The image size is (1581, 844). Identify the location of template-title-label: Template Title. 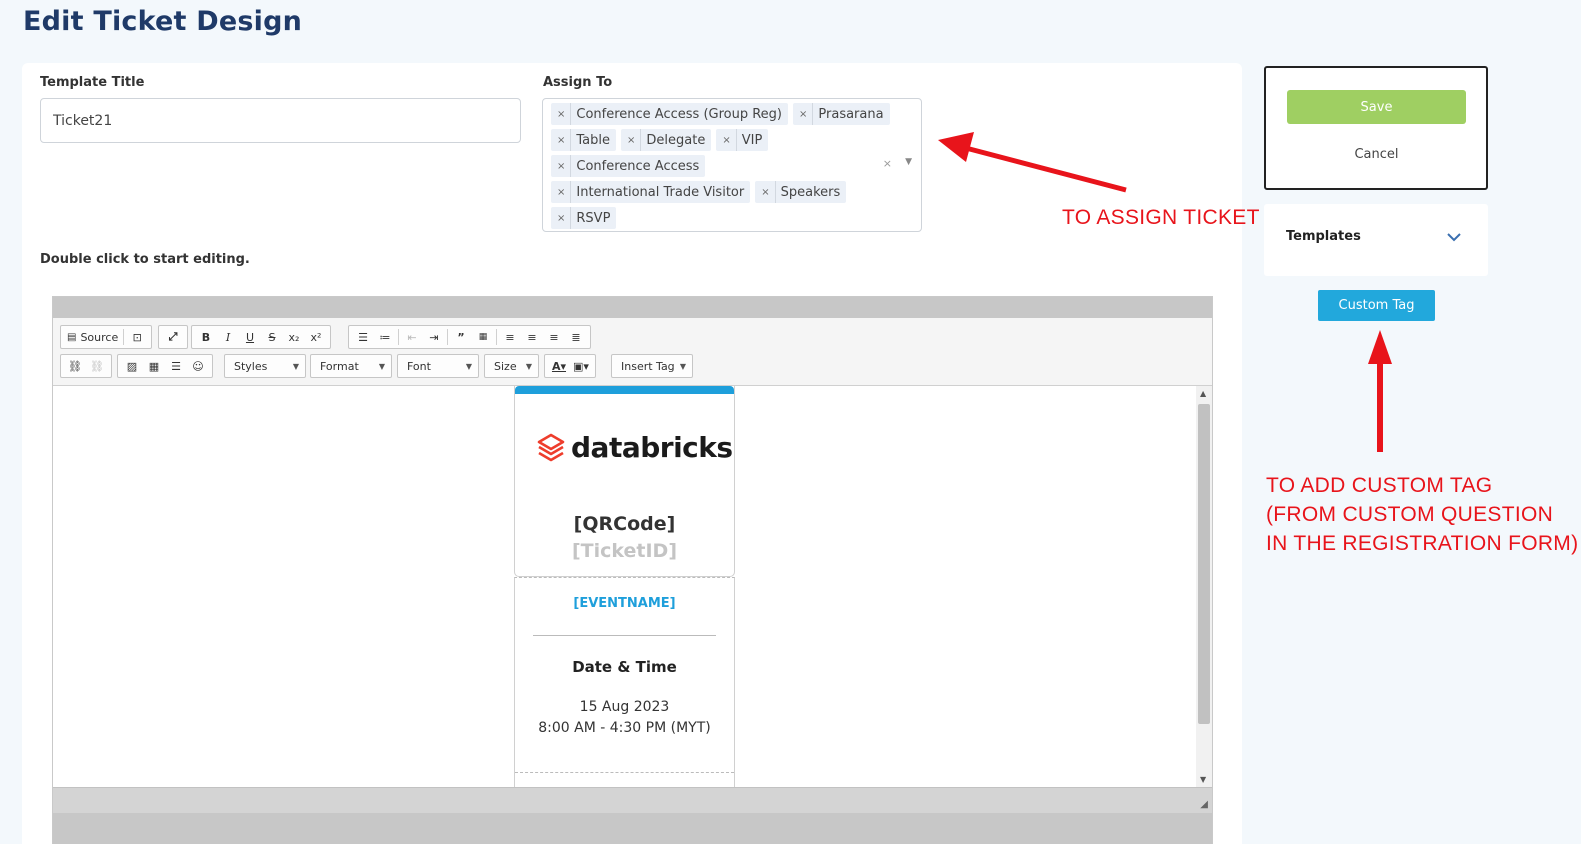
(92, 82).